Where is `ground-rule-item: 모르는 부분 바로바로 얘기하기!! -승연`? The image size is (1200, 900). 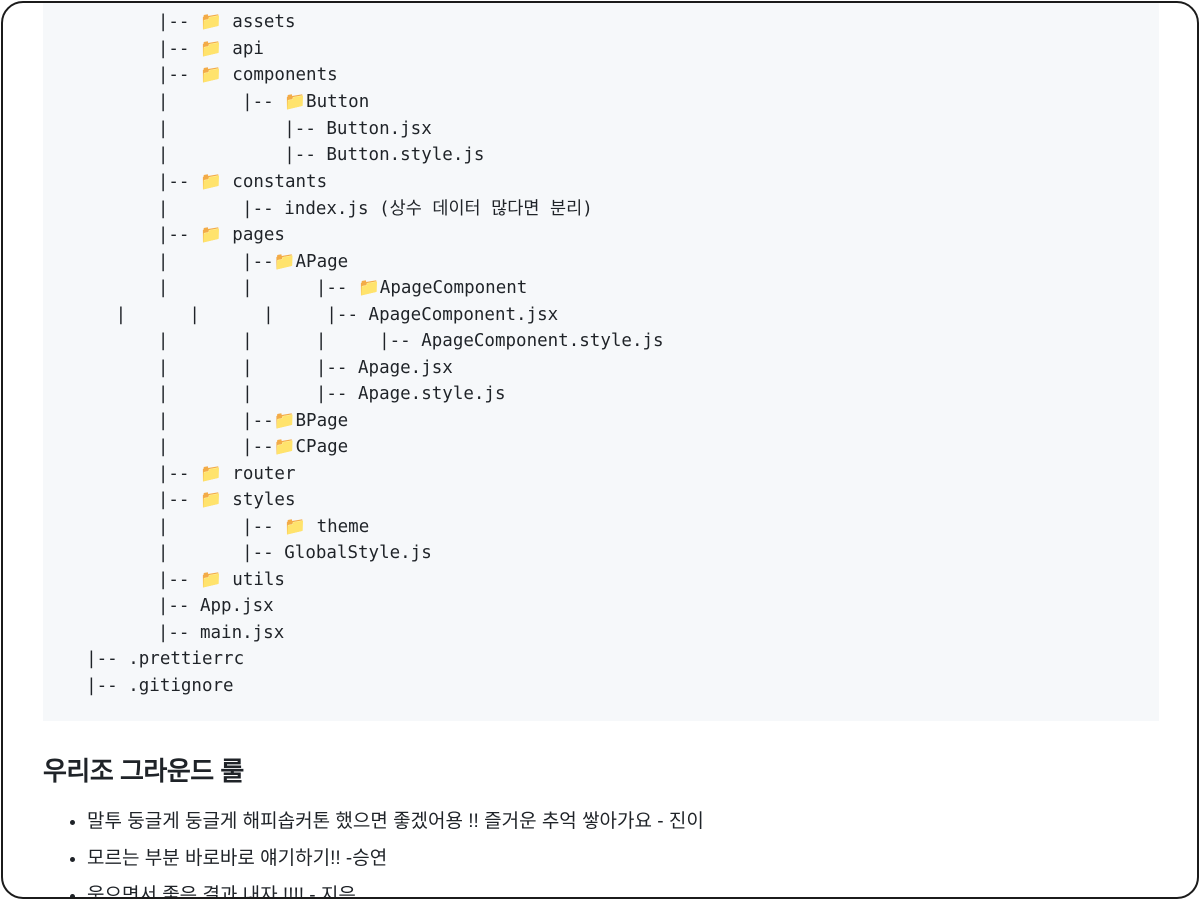
ground-rule-item: 모르는 부분 바로바로 얘기하기!! -승연 is located at coordinates (615, 859).